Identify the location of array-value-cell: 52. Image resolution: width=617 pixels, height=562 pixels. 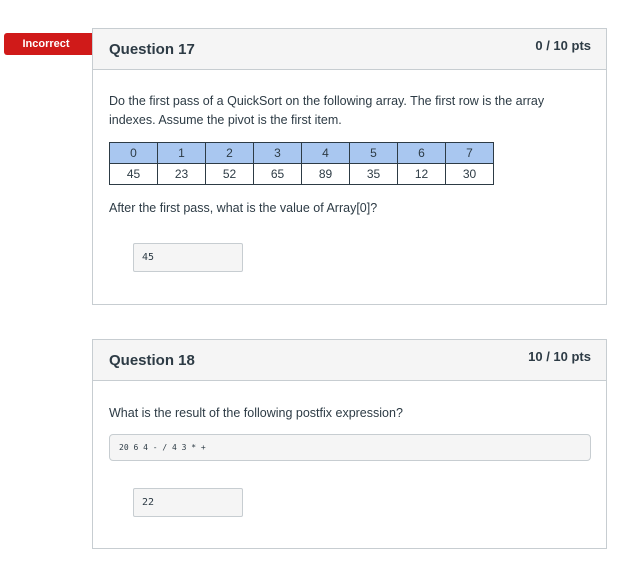
(229, 174).